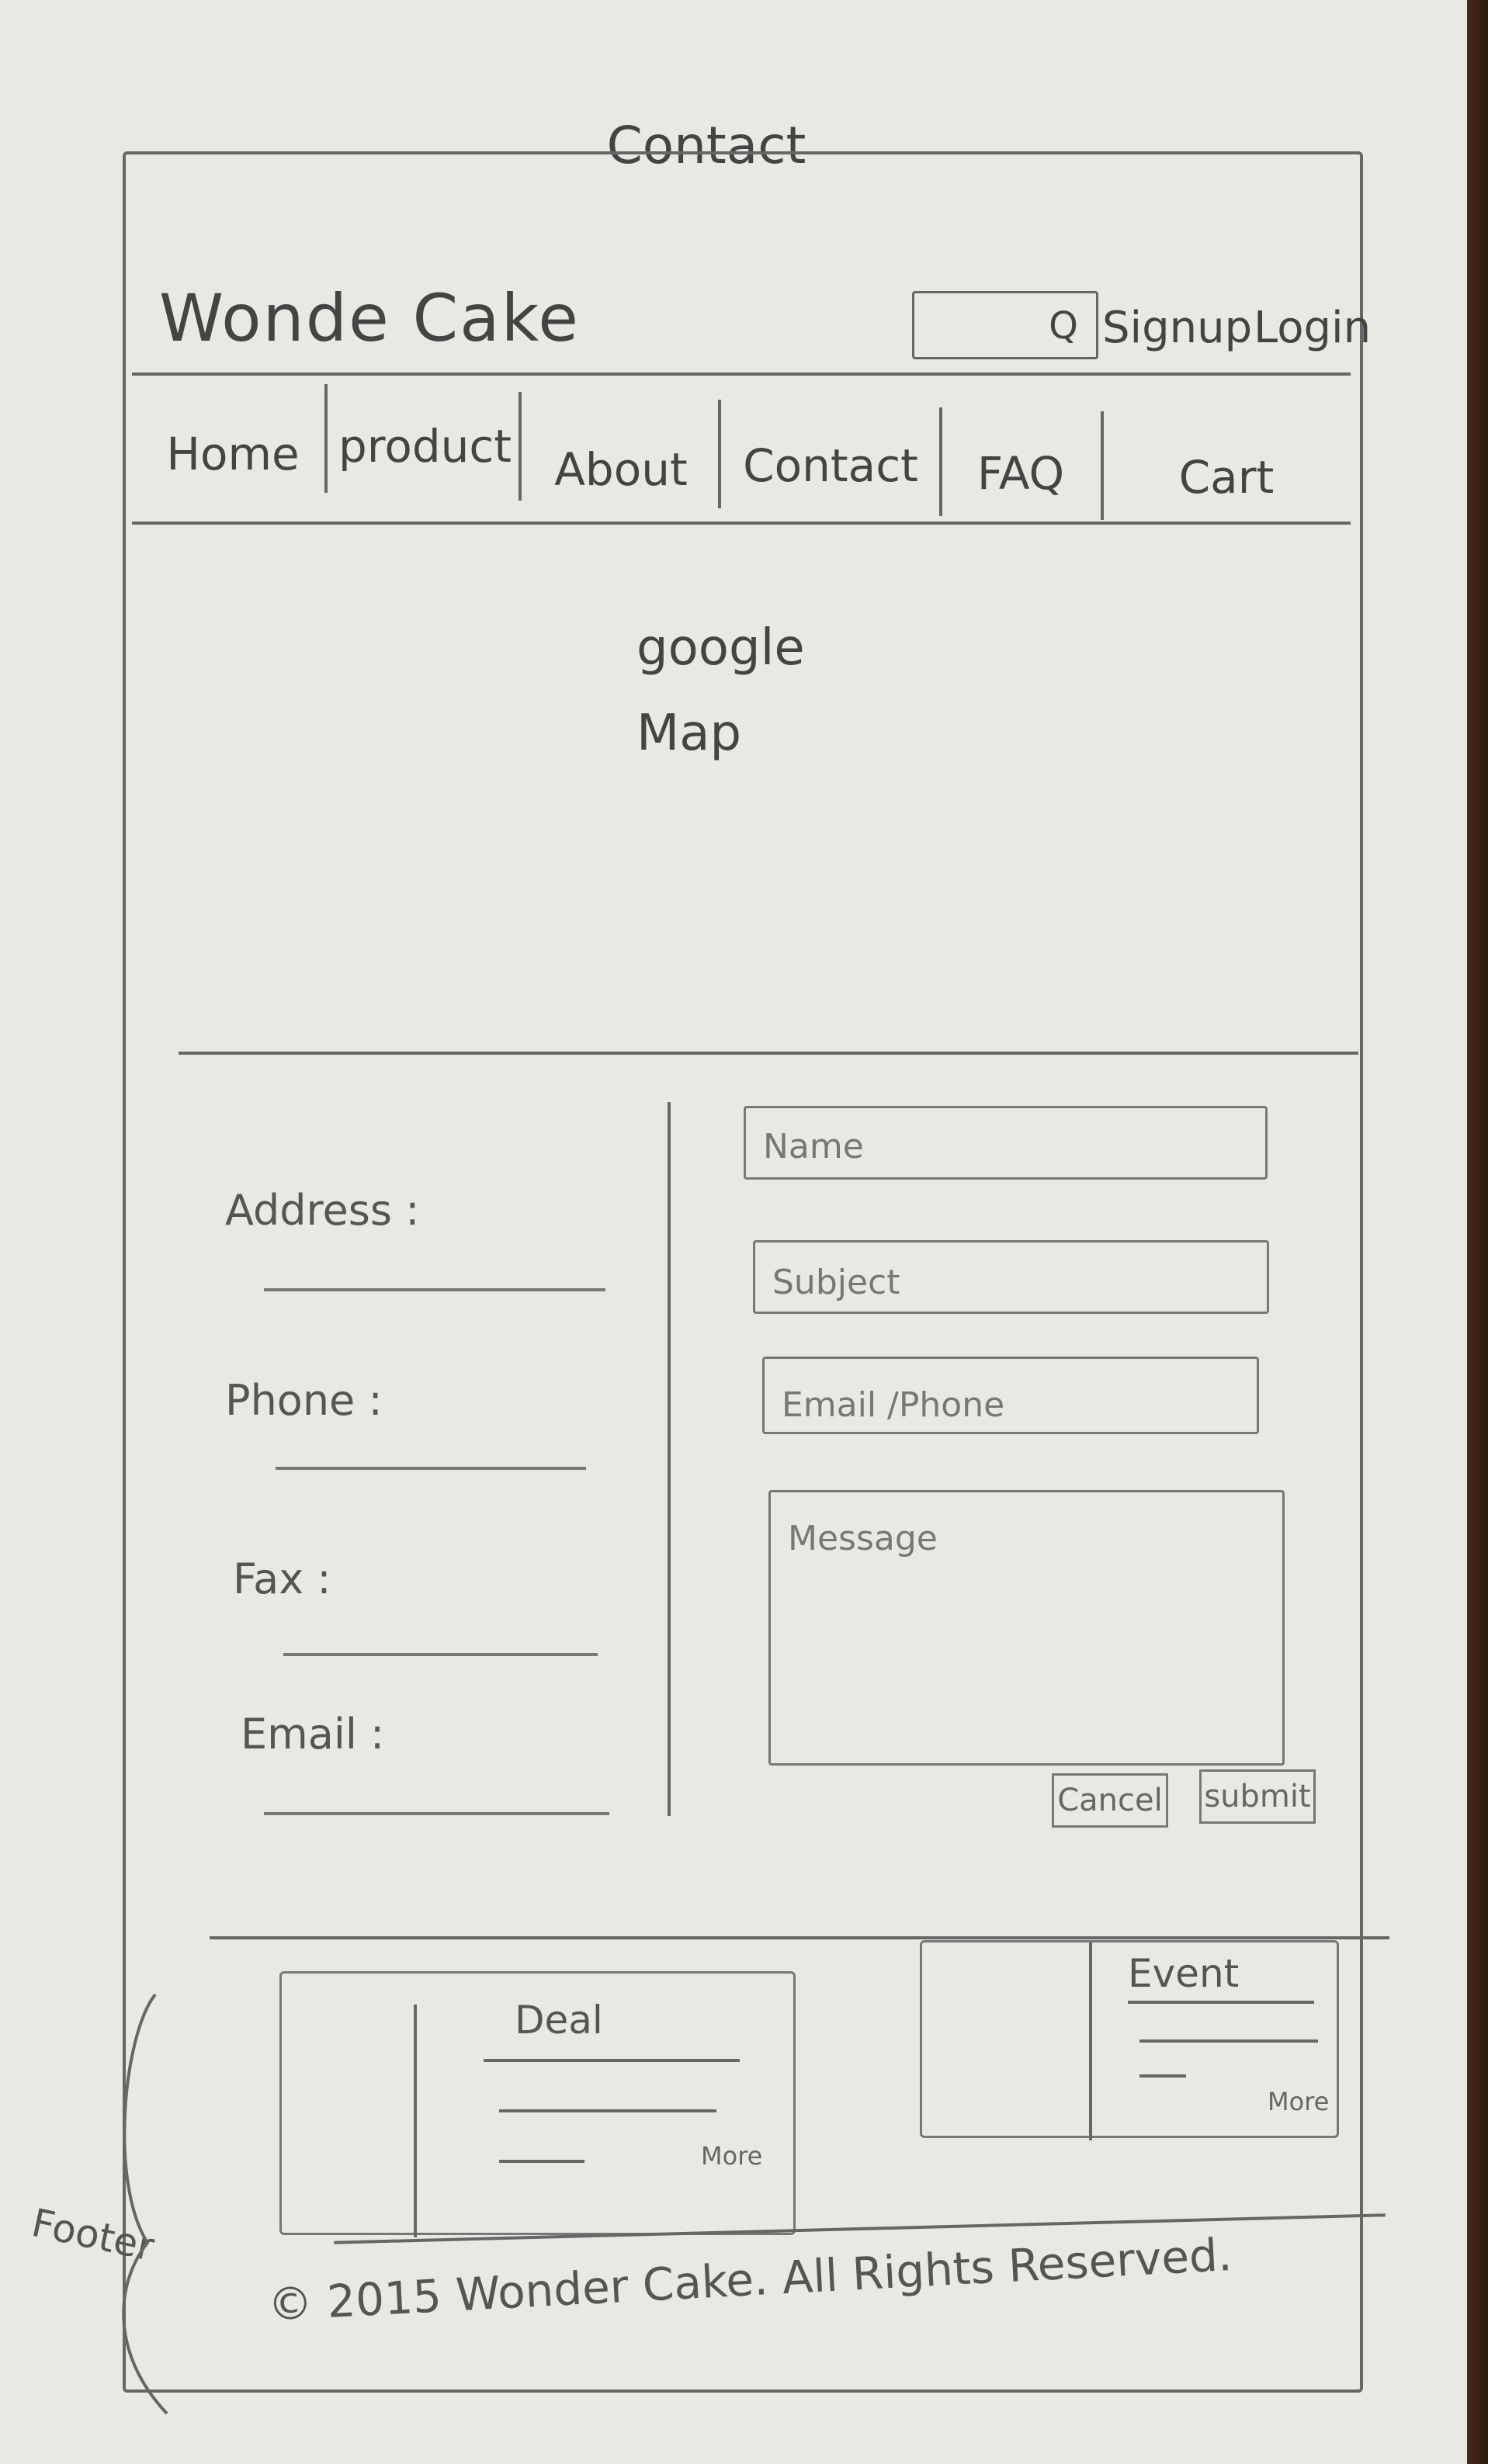 The height and width of the screenshot is (2464, 1488). Describe the element at coordinates (1010, 1395) in the screenshot. I see `email-phone-field: Email /Phone` at that location.